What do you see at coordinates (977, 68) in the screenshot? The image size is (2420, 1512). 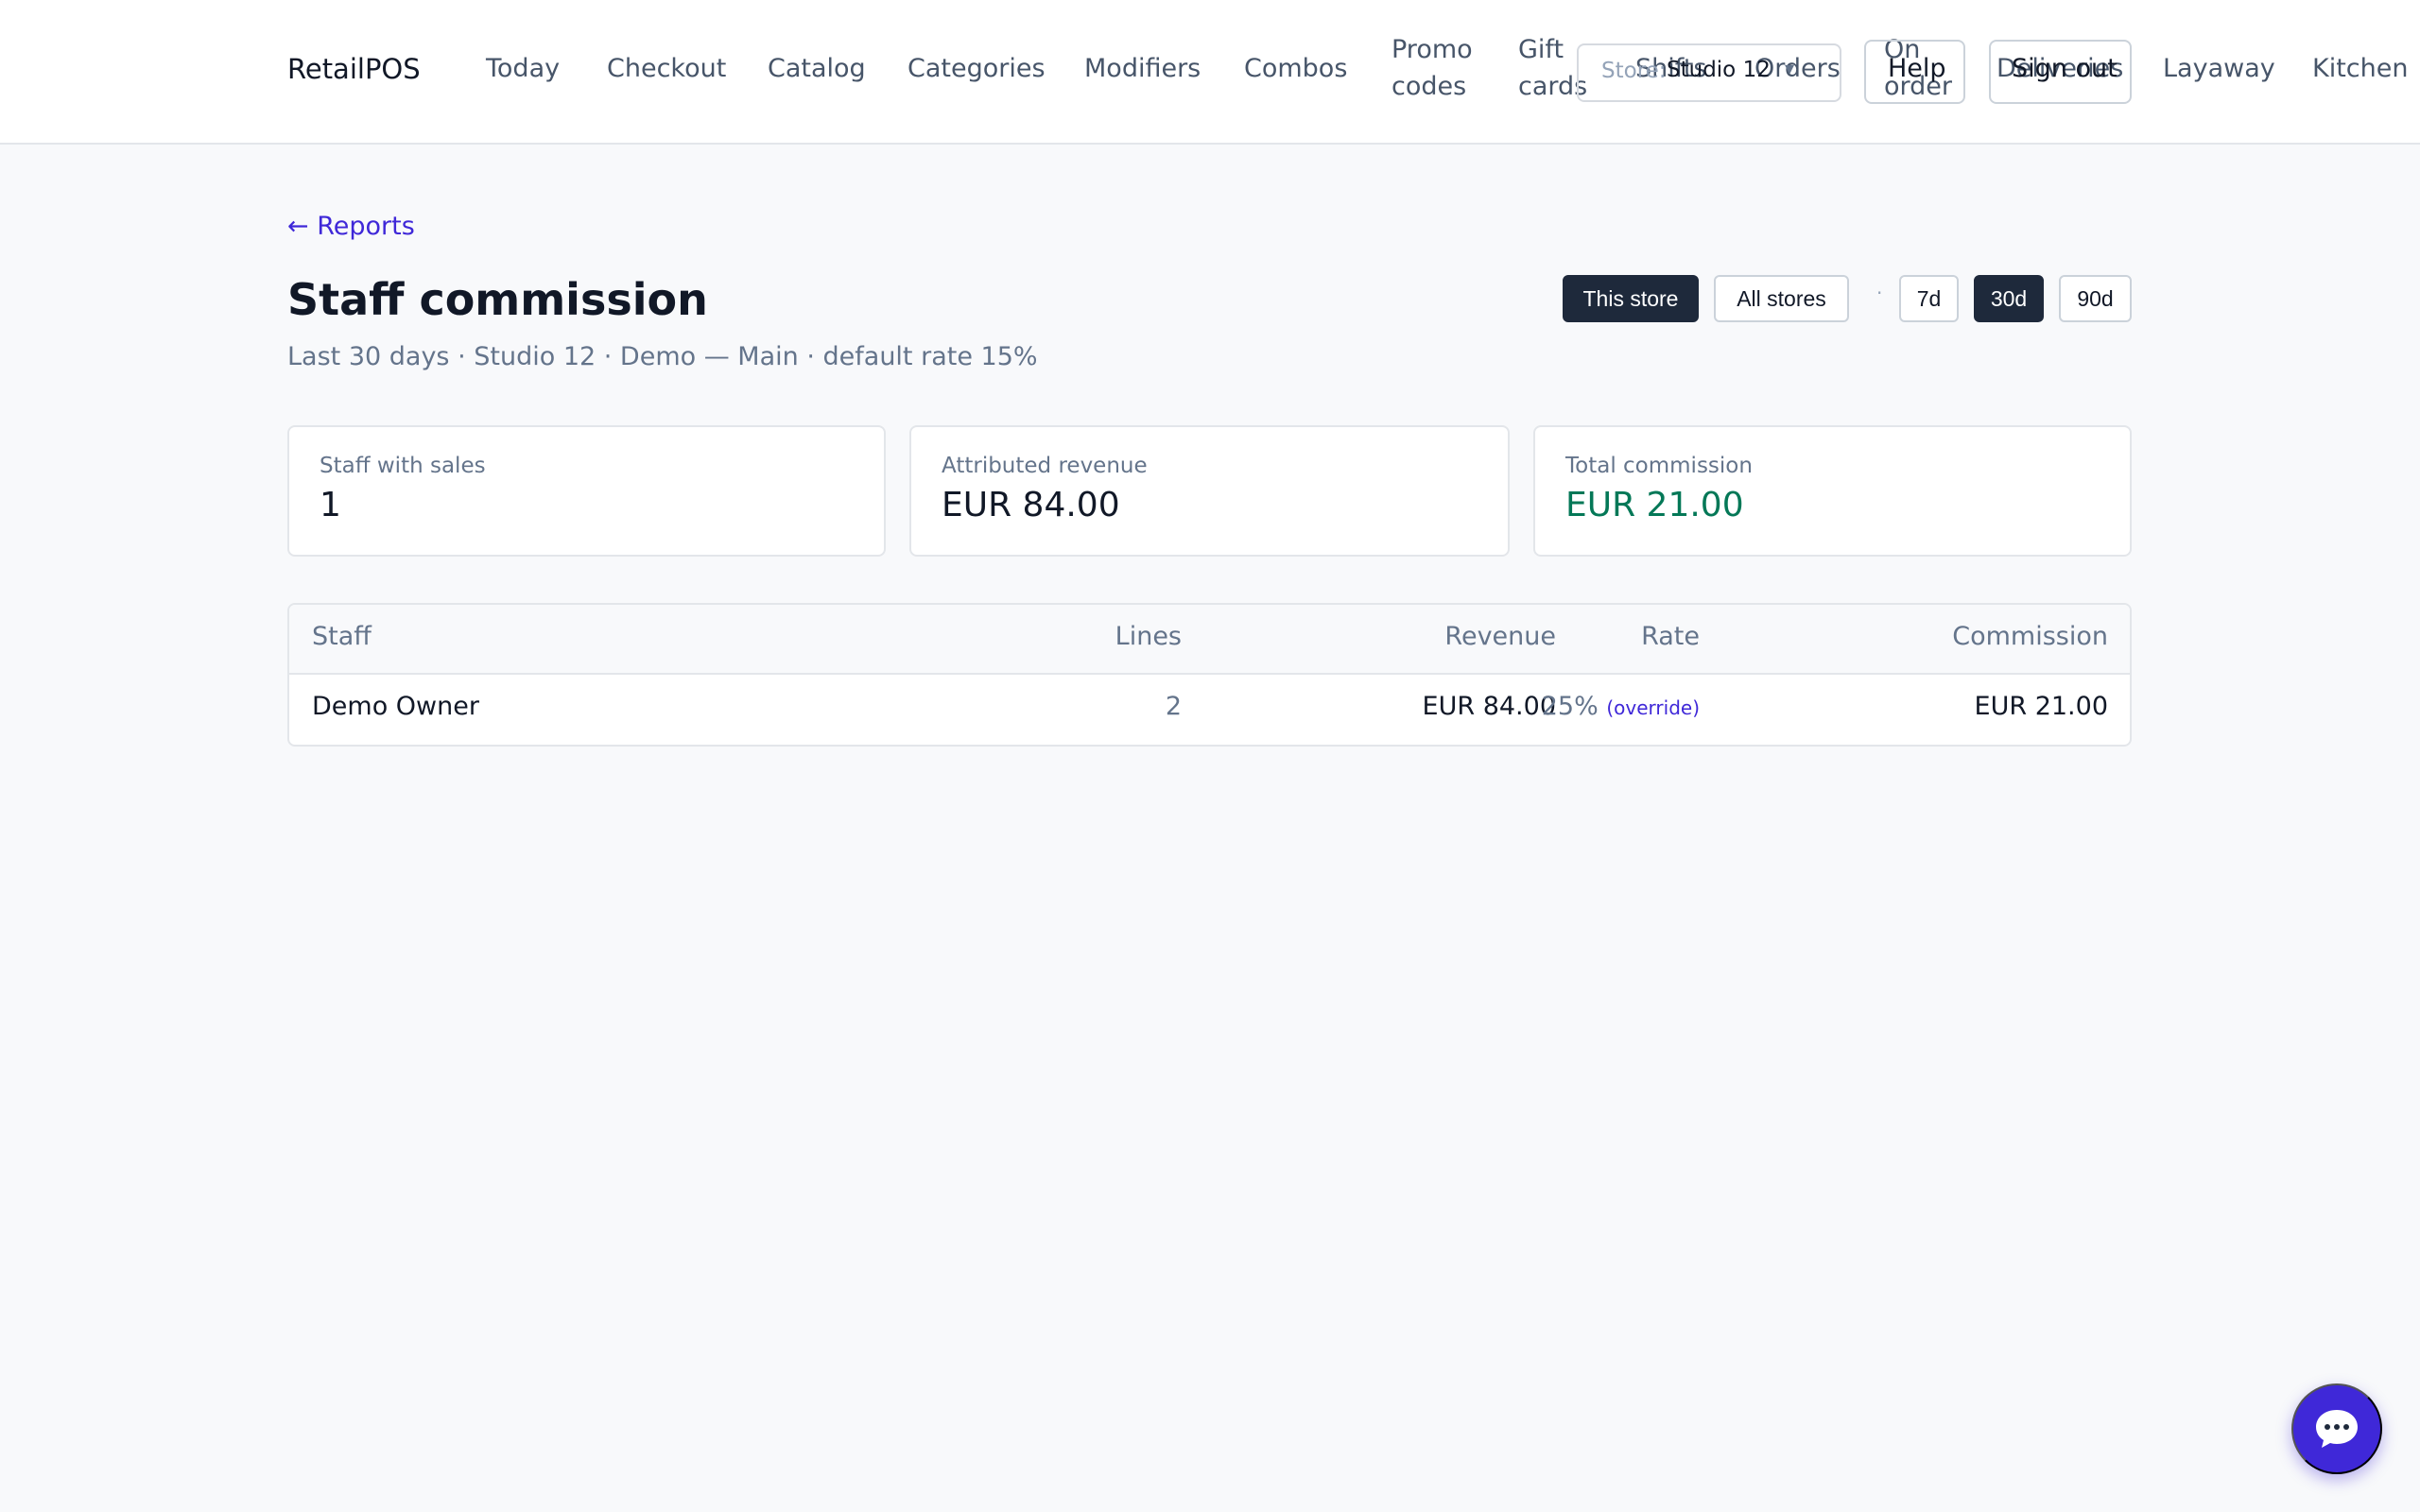 I see `nav-categories: Categories` at bounding box center [977, 68].